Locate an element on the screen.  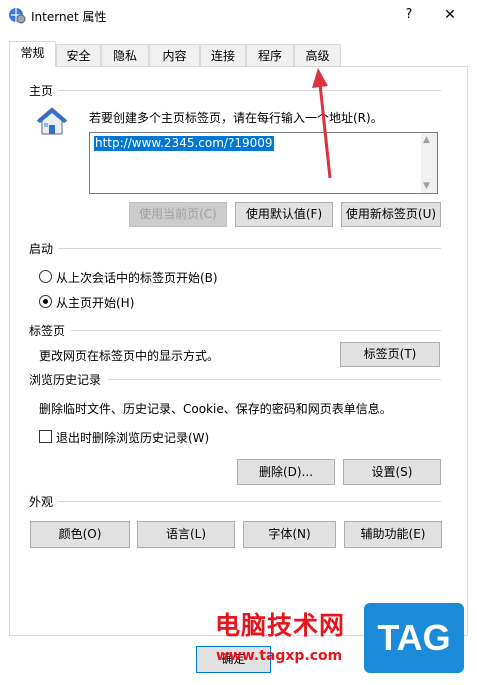
use-current-button: 使用当前页(C) is located at coordinates (178, 214).